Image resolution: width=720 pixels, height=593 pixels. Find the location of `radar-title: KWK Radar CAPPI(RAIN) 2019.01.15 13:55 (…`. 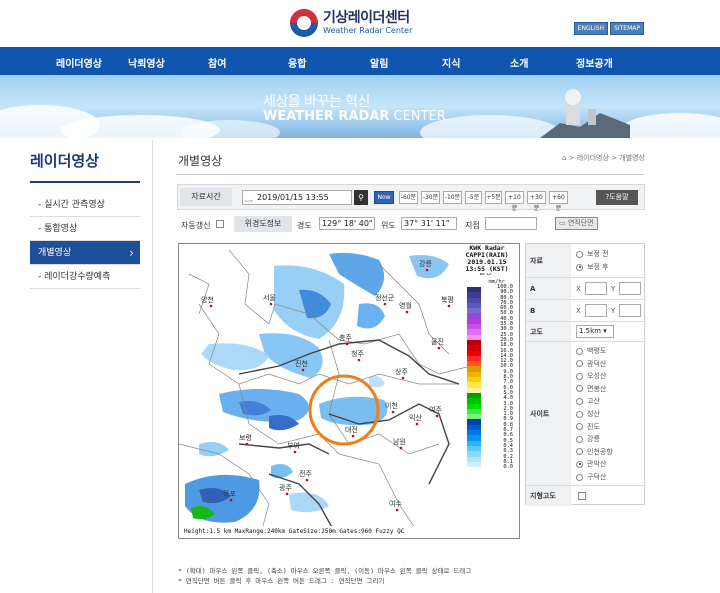

radar-title: KWK Radar CAPPI(RAIN) 2019.01.15 13:55 (… is located at coordinates (487, 259).